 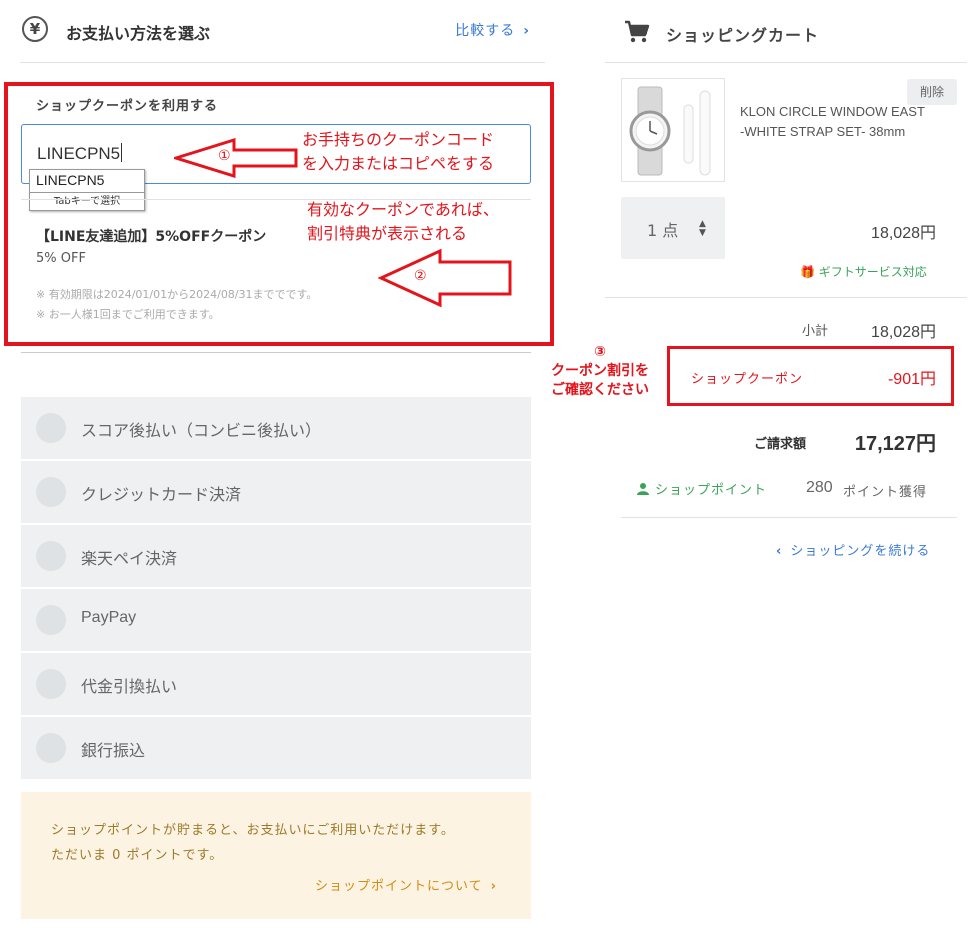 I want to click on product-image, so click(x=673, y=130).